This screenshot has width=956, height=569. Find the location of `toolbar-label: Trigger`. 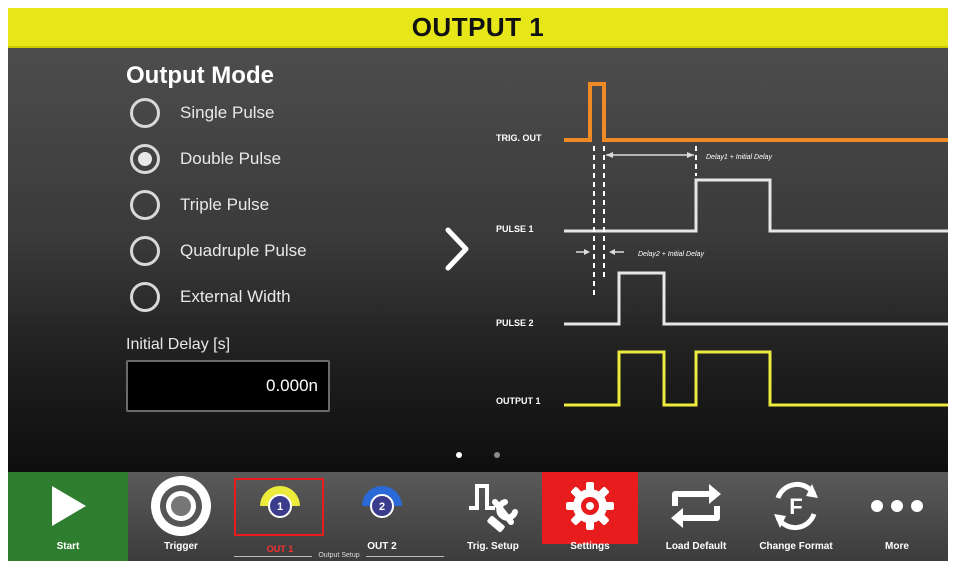

toolbar-label: Trigger is located at coordinates (181, 546).